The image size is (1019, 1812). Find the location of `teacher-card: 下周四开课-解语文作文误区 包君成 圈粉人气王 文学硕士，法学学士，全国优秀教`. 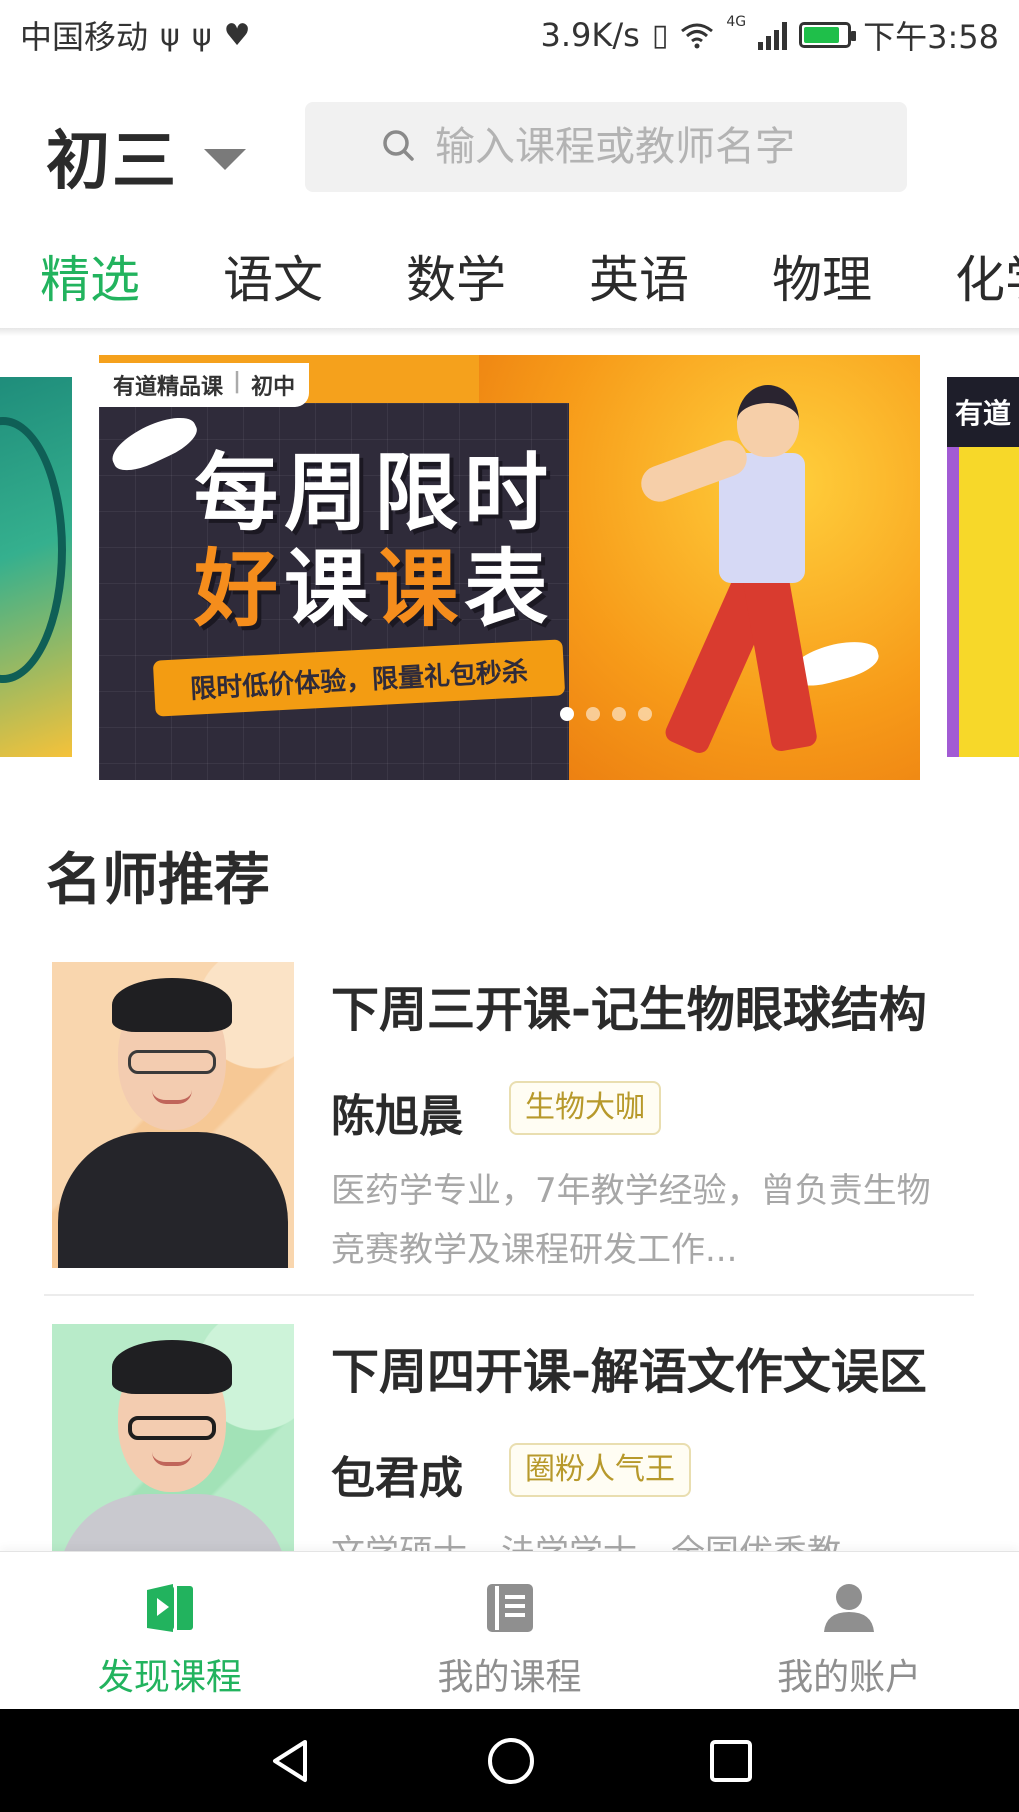

teacher-card: 下周四开课-解语文作文误区 包君成 圈粉人气王 文学硕士，法学学士，全国优秀教 is located at coordinates (510, 1437).